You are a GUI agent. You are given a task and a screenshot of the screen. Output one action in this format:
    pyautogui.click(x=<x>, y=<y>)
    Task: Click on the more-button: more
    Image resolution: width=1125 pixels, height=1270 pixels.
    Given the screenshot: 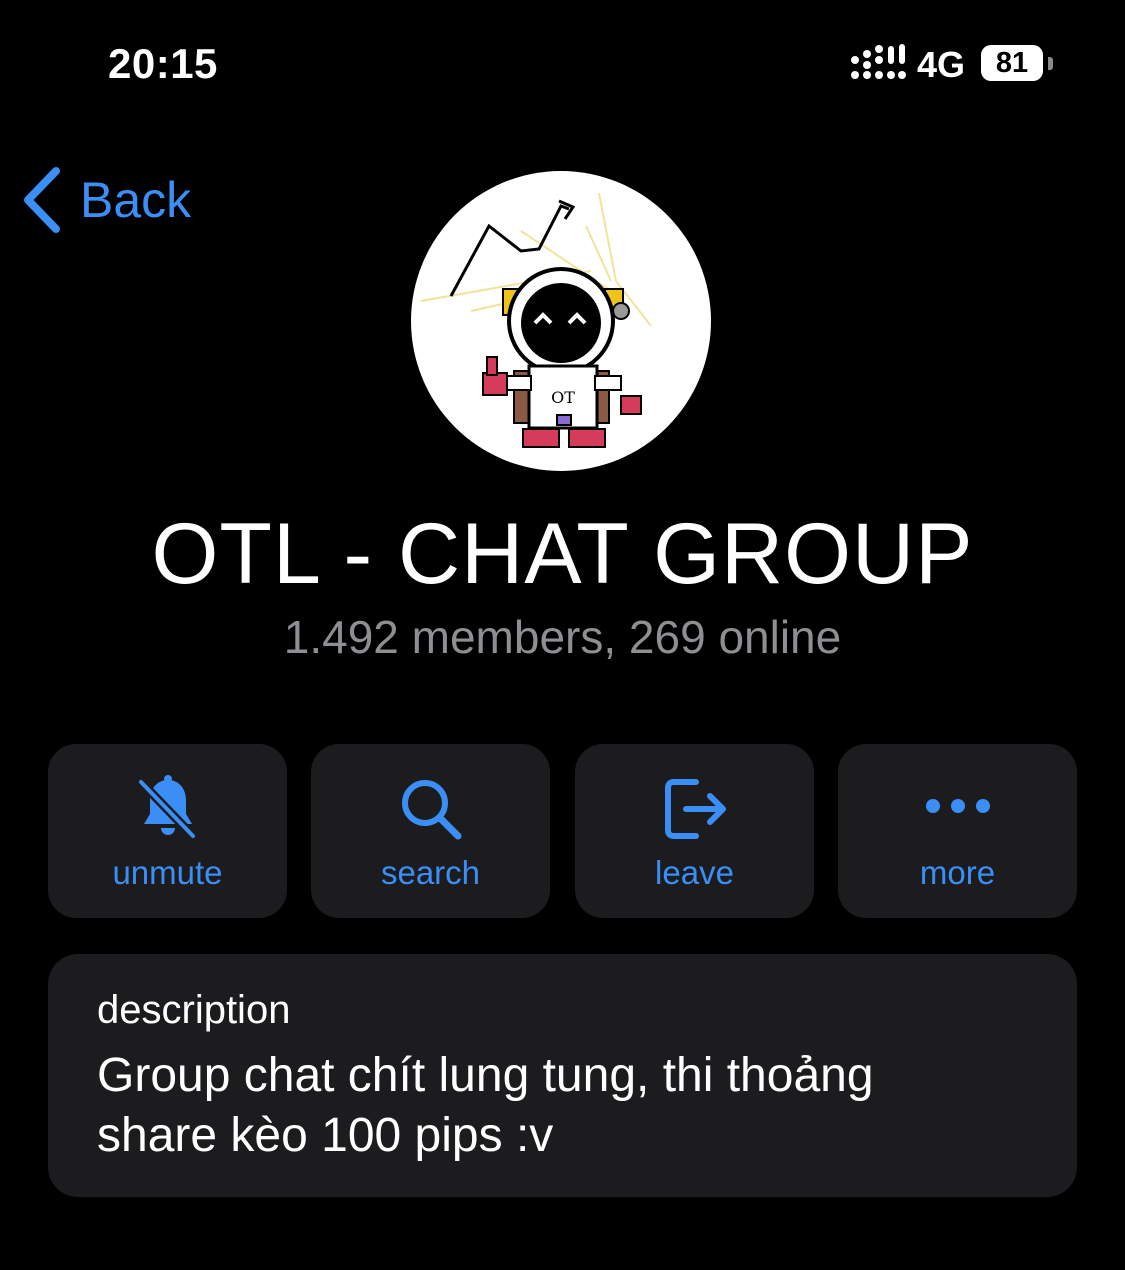 What is the action you would take?
    pyautogui.click(x=957, y=831)
    